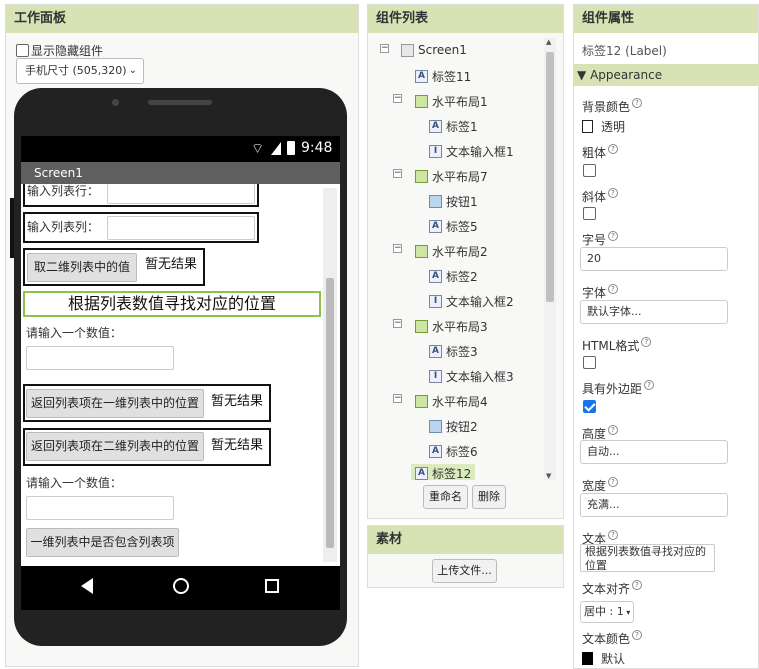 The width and height of the screenshot is (759, 669). I want to click on bg-color-value: 透明, so click(603, 126).